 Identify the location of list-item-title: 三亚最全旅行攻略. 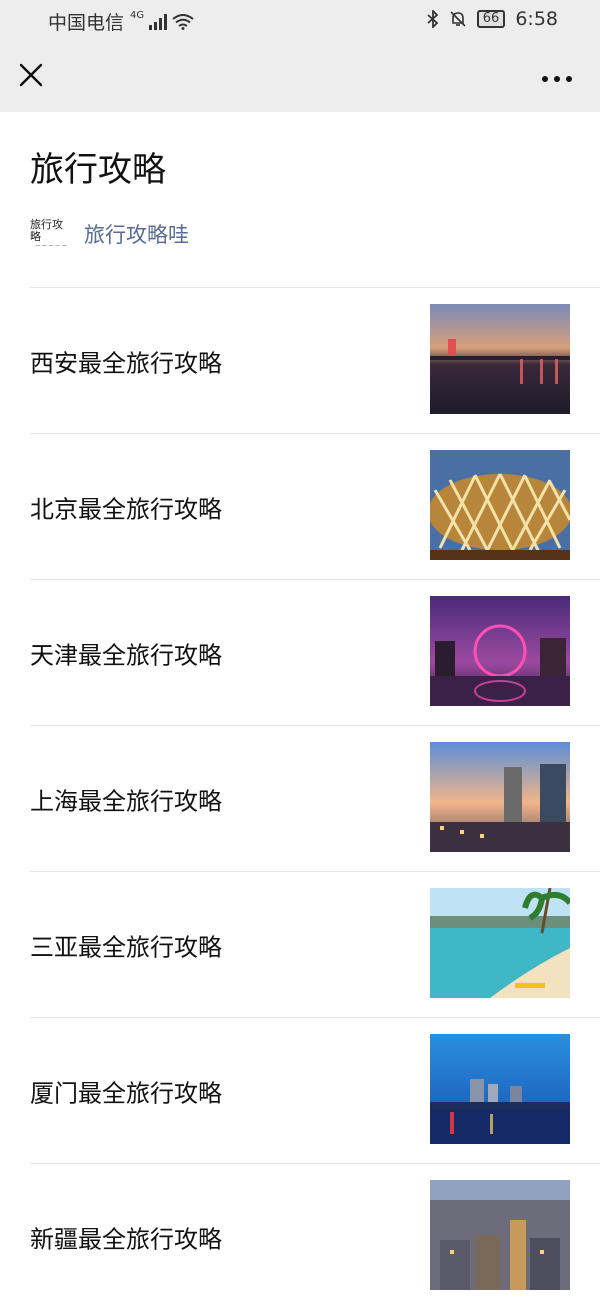
(126, 947).